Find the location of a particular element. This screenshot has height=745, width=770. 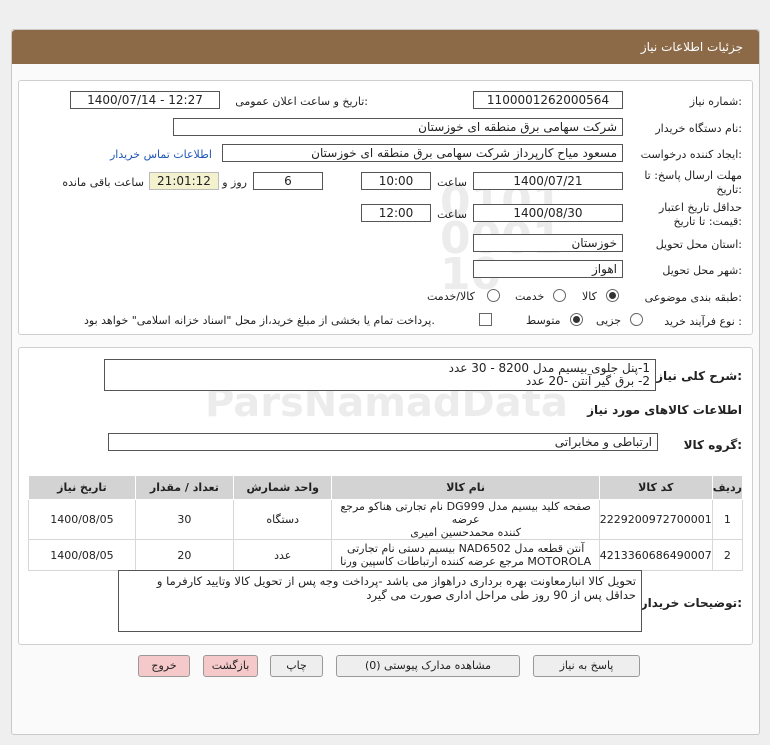

cell-qty: 30 is located at coordinates (184, 519).